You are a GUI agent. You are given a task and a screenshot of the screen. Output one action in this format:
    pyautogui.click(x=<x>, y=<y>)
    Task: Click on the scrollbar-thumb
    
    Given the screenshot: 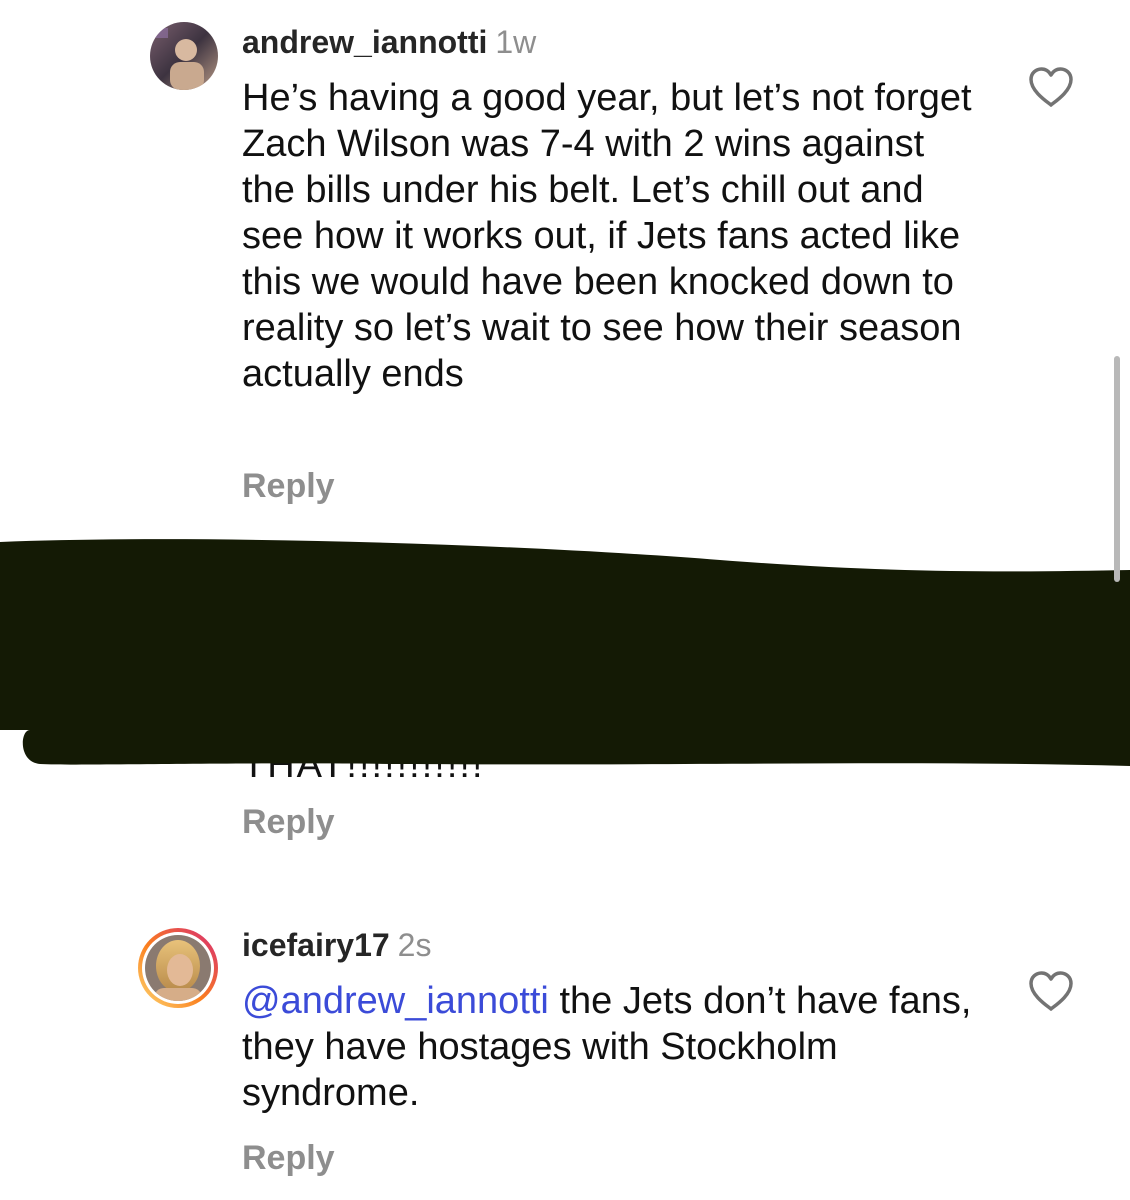 What is the action you would take?
    pyautogui.click(x=1117, y=469)
    